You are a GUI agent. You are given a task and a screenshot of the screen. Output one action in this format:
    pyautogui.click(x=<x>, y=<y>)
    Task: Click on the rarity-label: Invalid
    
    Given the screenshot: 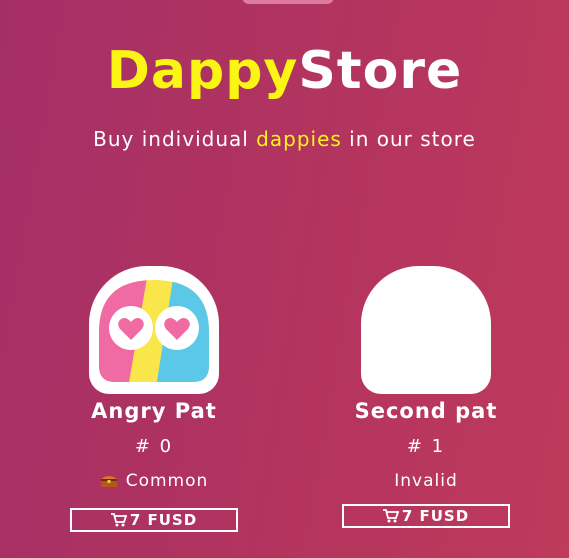 What is the action you would take?
    pyautogui.click(x=426, y=481)
    